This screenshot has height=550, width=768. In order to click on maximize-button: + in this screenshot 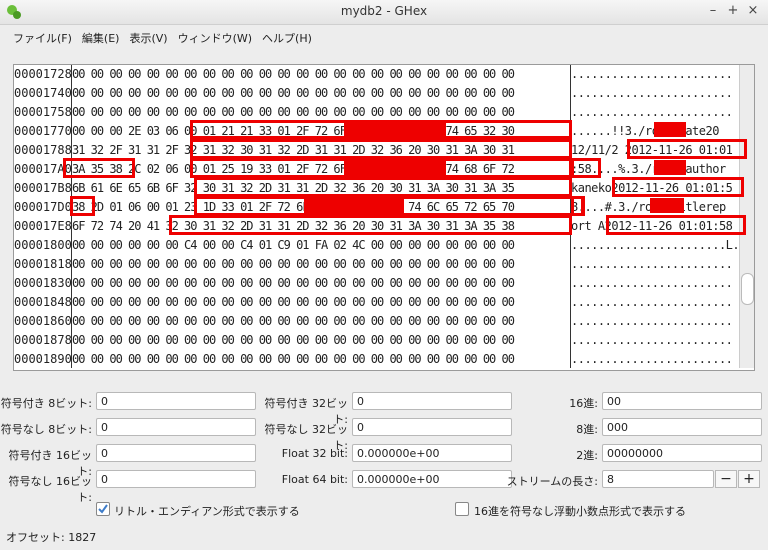, I will do `click(733, 11)`.